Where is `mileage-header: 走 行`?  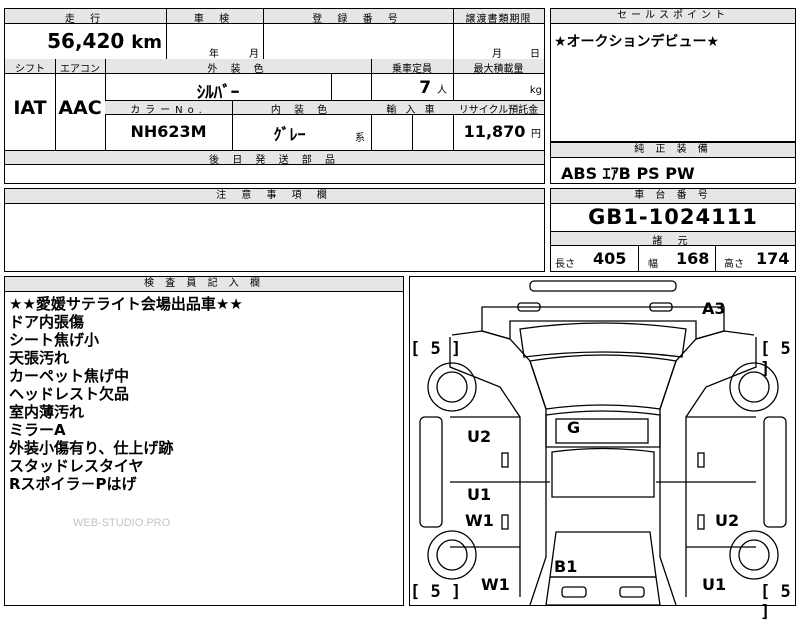 mileage-header: 走 行 is located at coordinates (85, 19).